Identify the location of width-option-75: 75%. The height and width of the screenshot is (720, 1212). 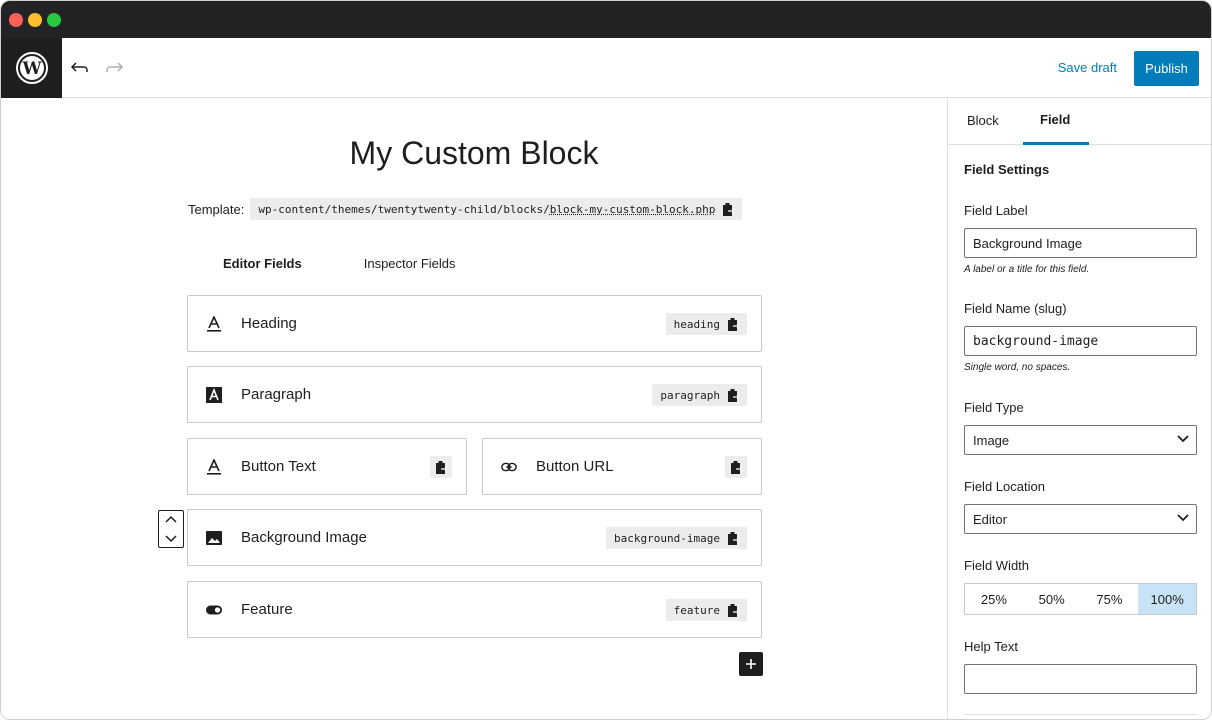
(1110, 599).